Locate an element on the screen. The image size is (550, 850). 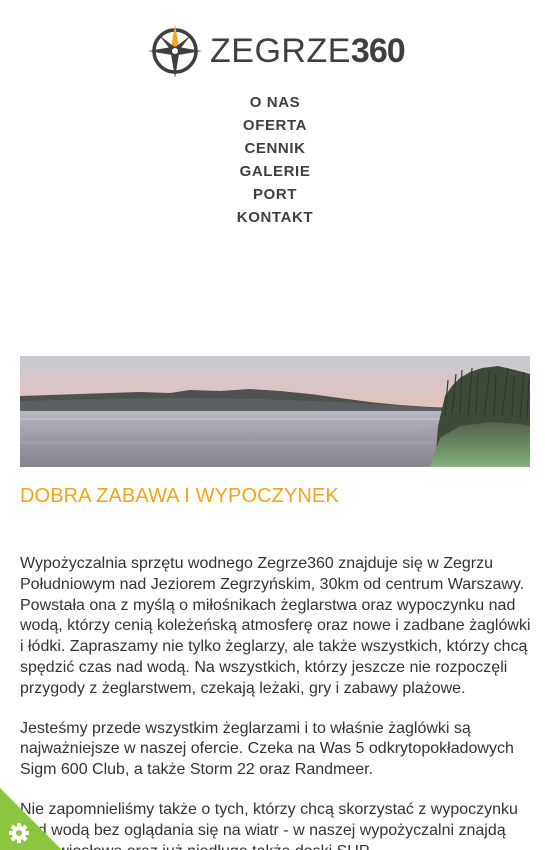
page-heading: DOBRA ZABAWA I WYPOCZYNEK is located at coordinates (179, 496).